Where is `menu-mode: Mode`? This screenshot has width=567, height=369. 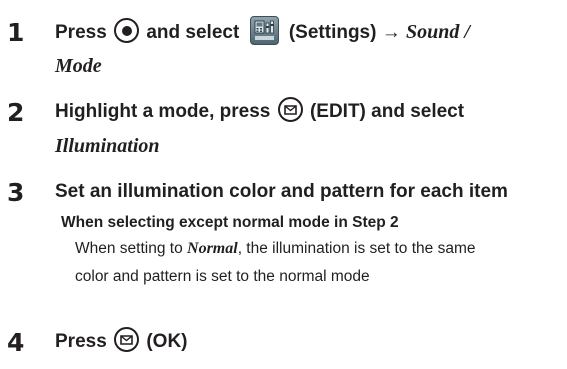
menu-mode: Mode is located at coordinates (78, 66).